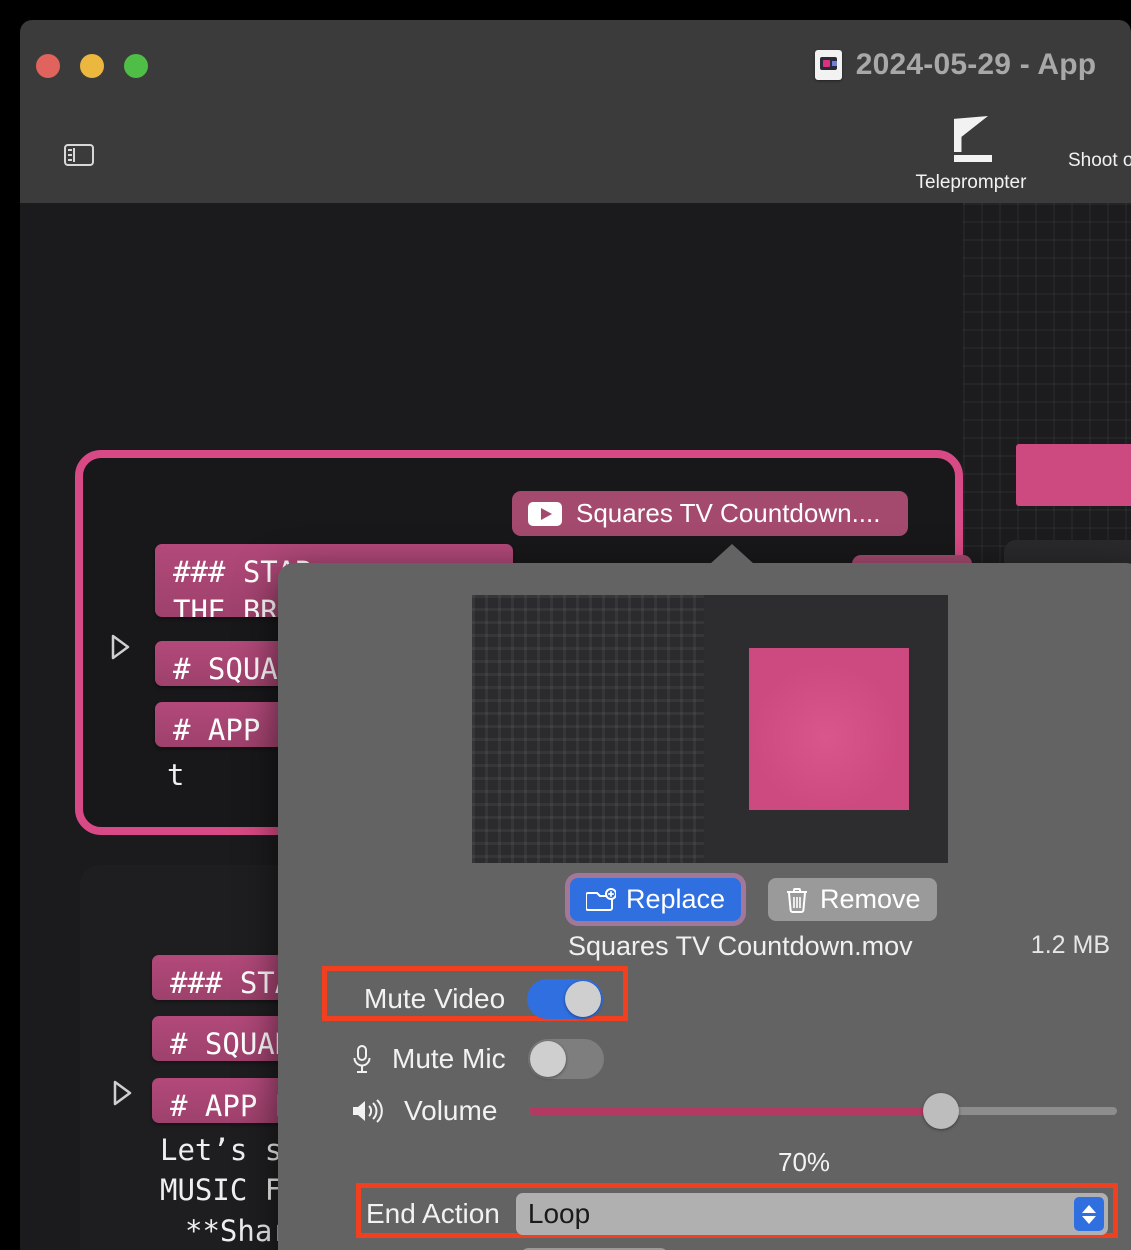  I want to click on remove-label: Remove, so click(870, 899).